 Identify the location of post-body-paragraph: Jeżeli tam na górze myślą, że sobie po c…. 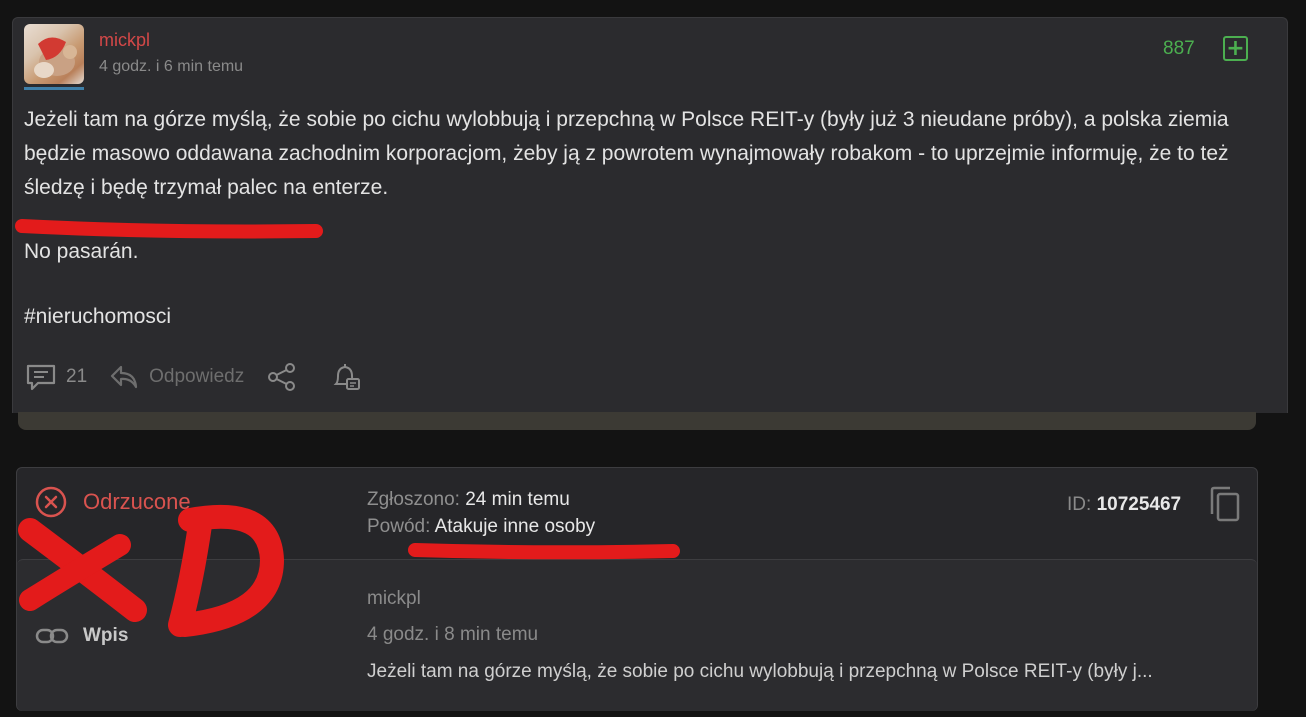
(626, 153).